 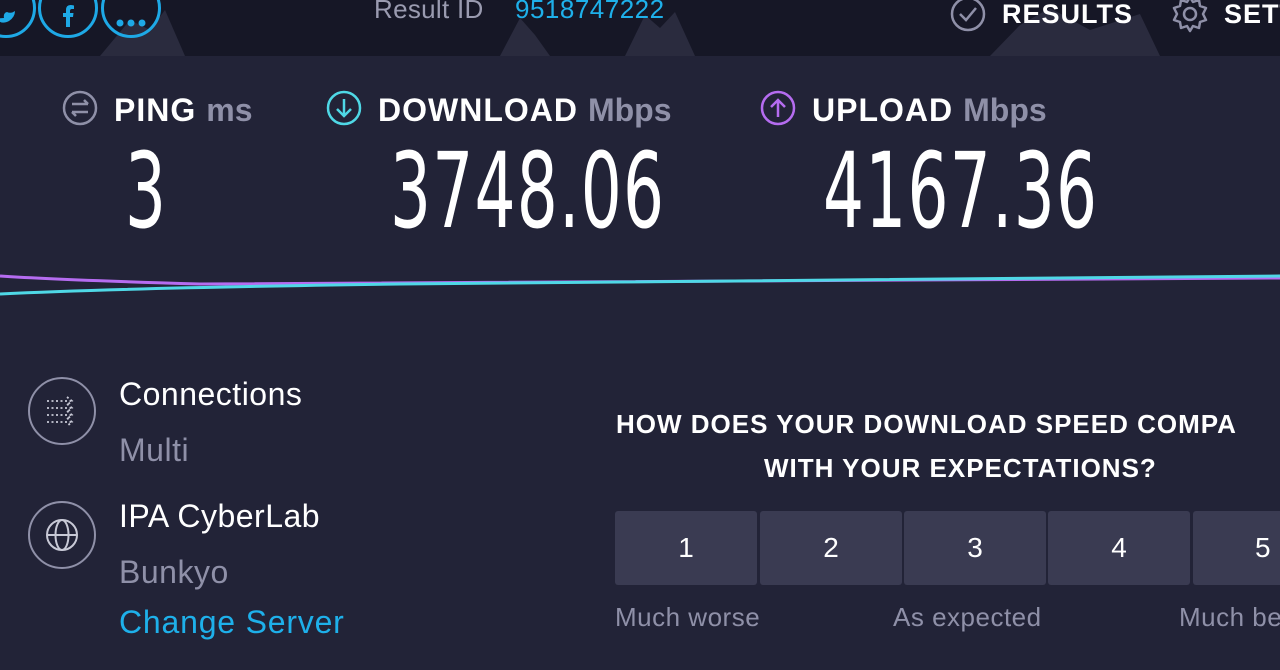 I want to click on upload-arrow-icon, so click(x=778, y=110).